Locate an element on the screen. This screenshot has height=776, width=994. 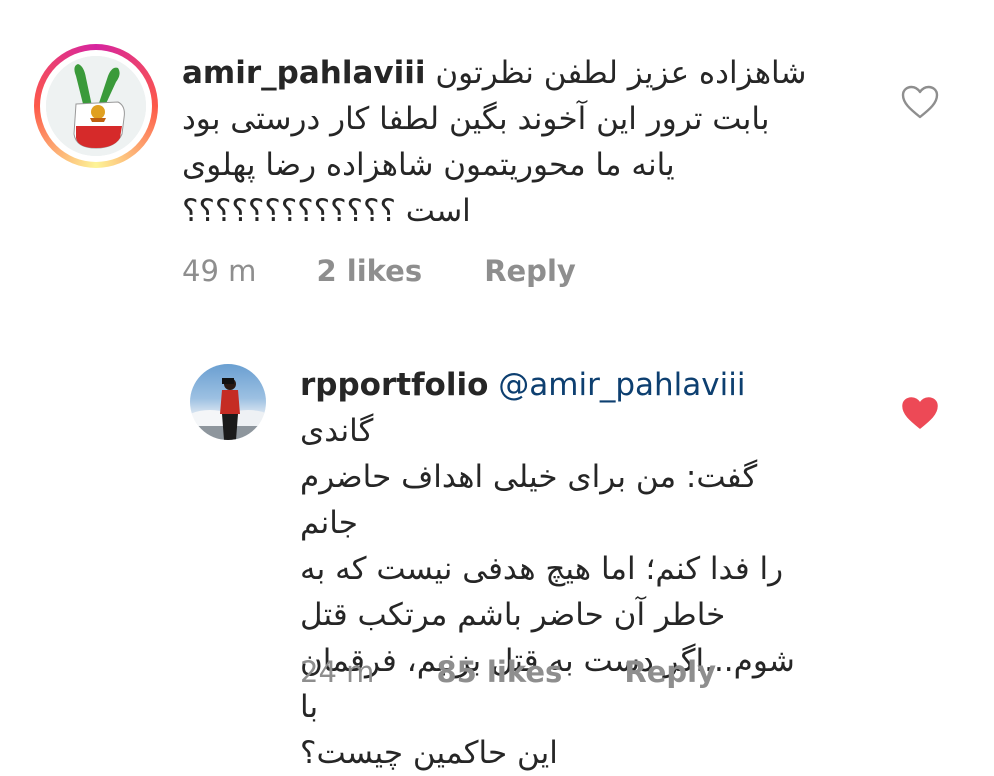
comment-text-line: یانه ما محوریتمون شاهزاده رضا پهلوی is located at coordinates (428, 165).